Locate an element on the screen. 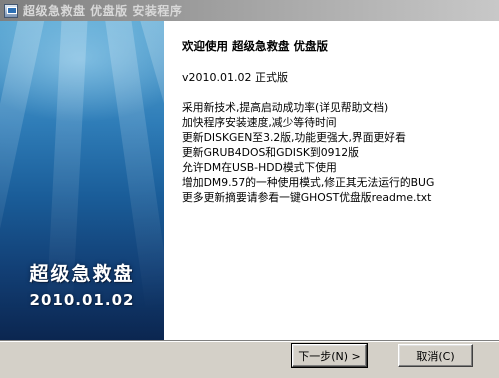 This screenshot has width=499, height=378. release-note: 更多更新摘要请参看一键GHOST优盘版readme.txt is located at coordinates (307, 197).